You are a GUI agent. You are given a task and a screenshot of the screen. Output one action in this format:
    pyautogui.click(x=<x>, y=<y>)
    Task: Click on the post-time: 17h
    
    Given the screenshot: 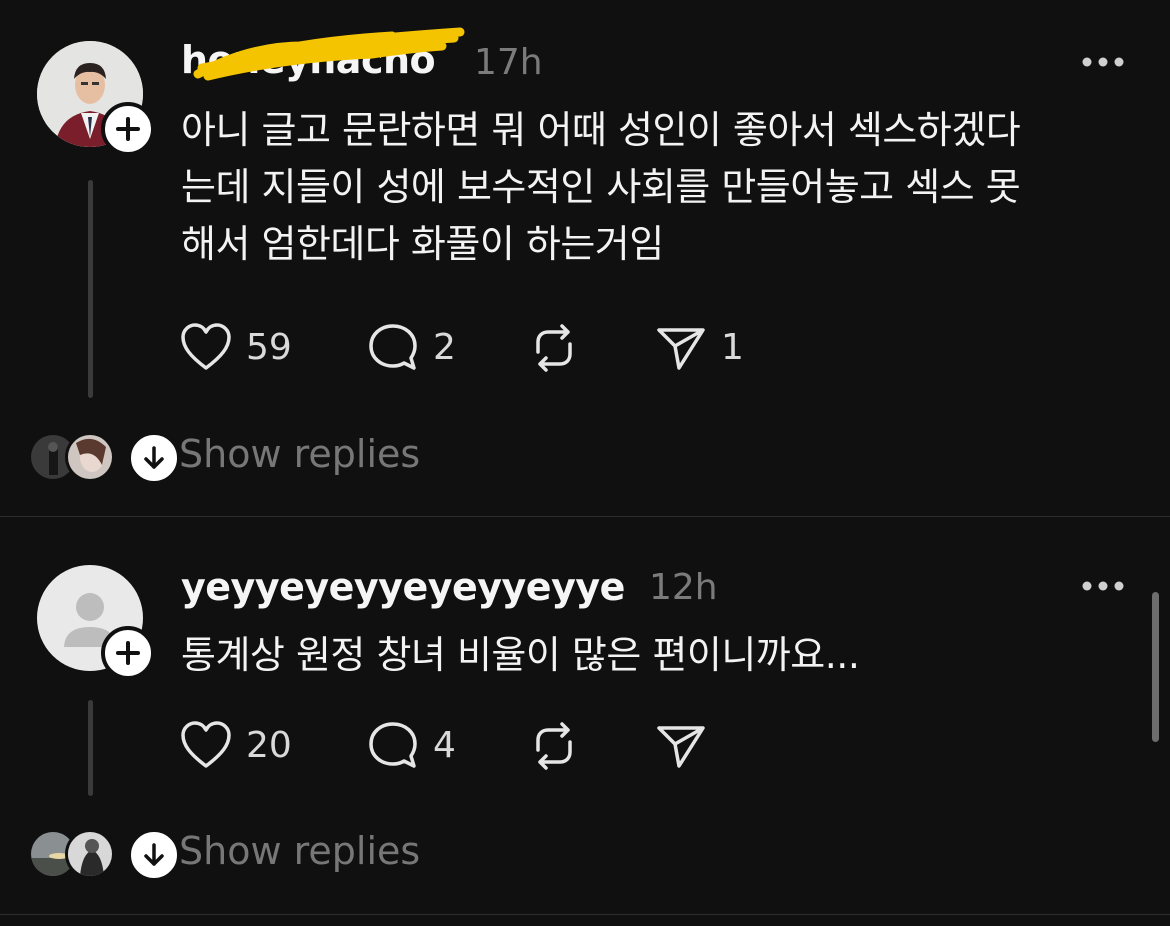 What is the action you would take?
    pyautogui.click(x=508, y=62)
    